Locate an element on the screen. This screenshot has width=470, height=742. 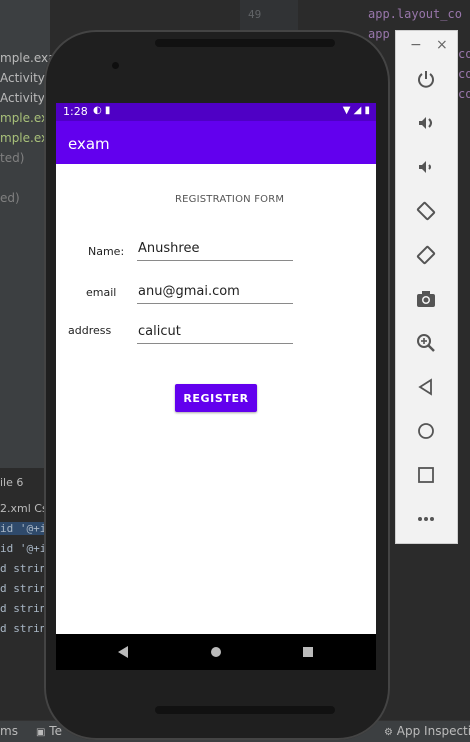
sd-card-icon: ▮ is located at coordinates (107, 110).